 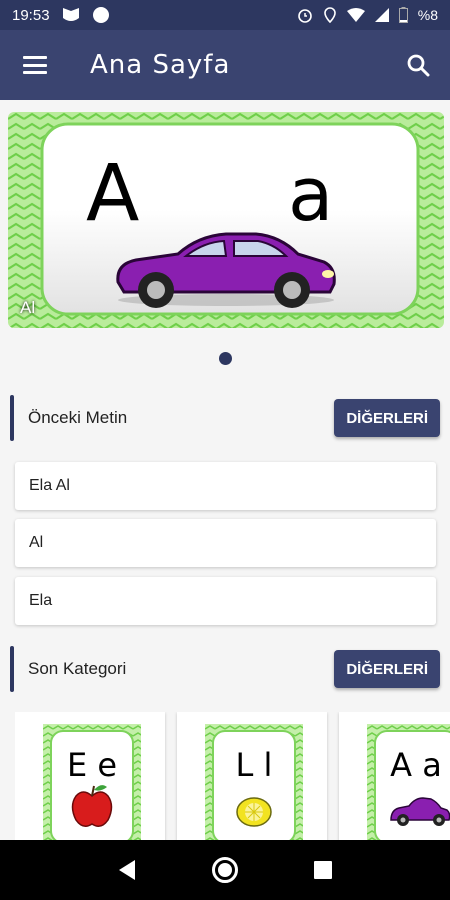 I want to click on text-list-item: Ela Al, so click(x=225, y=486).